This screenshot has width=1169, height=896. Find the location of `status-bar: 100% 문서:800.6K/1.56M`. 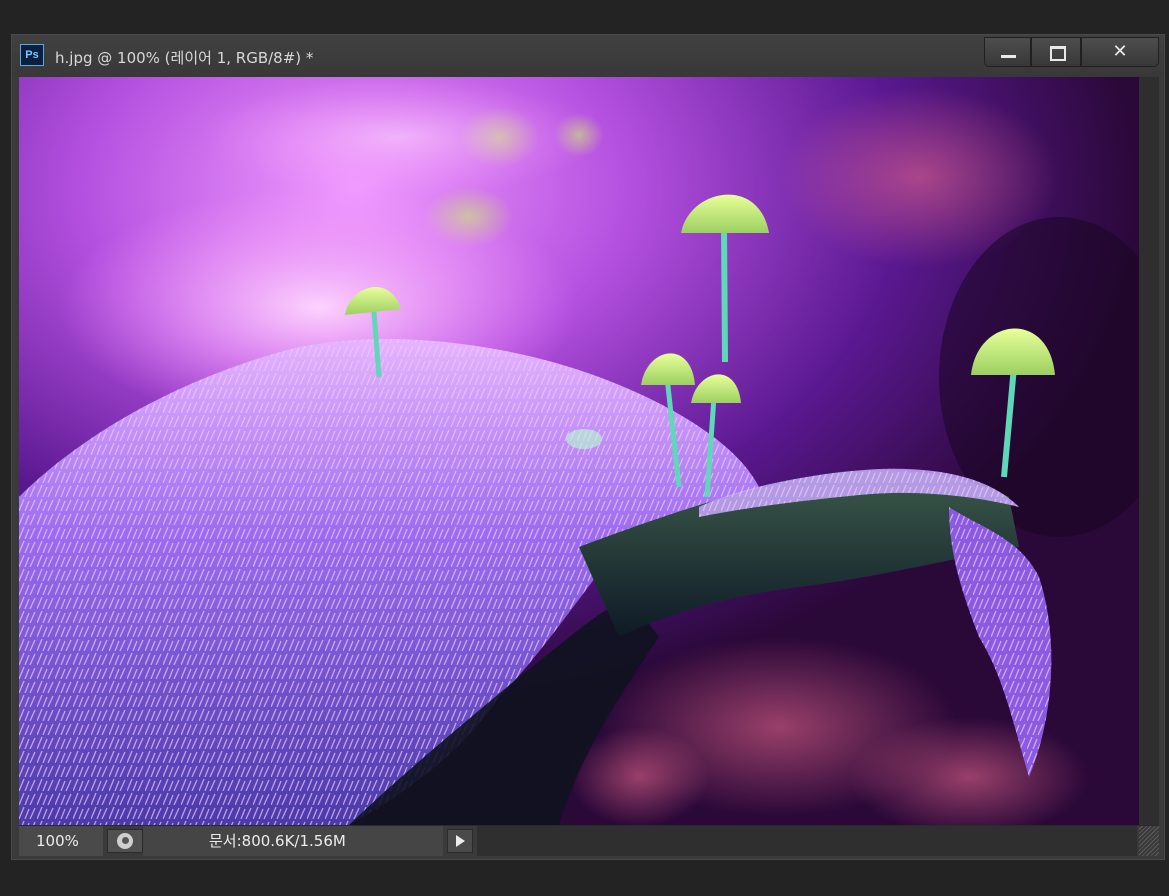

status-bar: 100% 문서:800.6K/1.56M is located at coordinates (589, 840).